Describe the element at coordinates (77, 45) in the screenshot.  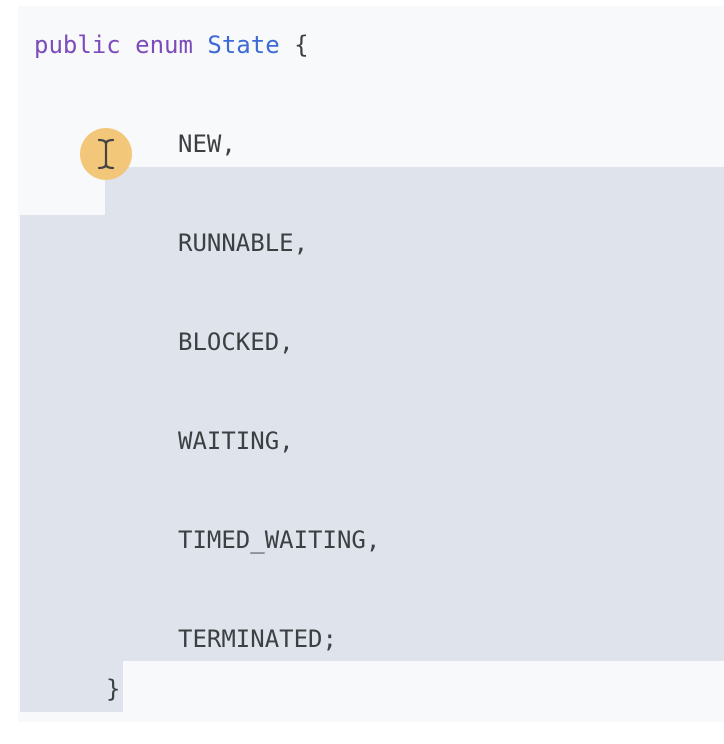
I see `keyword-public: public` at that location.